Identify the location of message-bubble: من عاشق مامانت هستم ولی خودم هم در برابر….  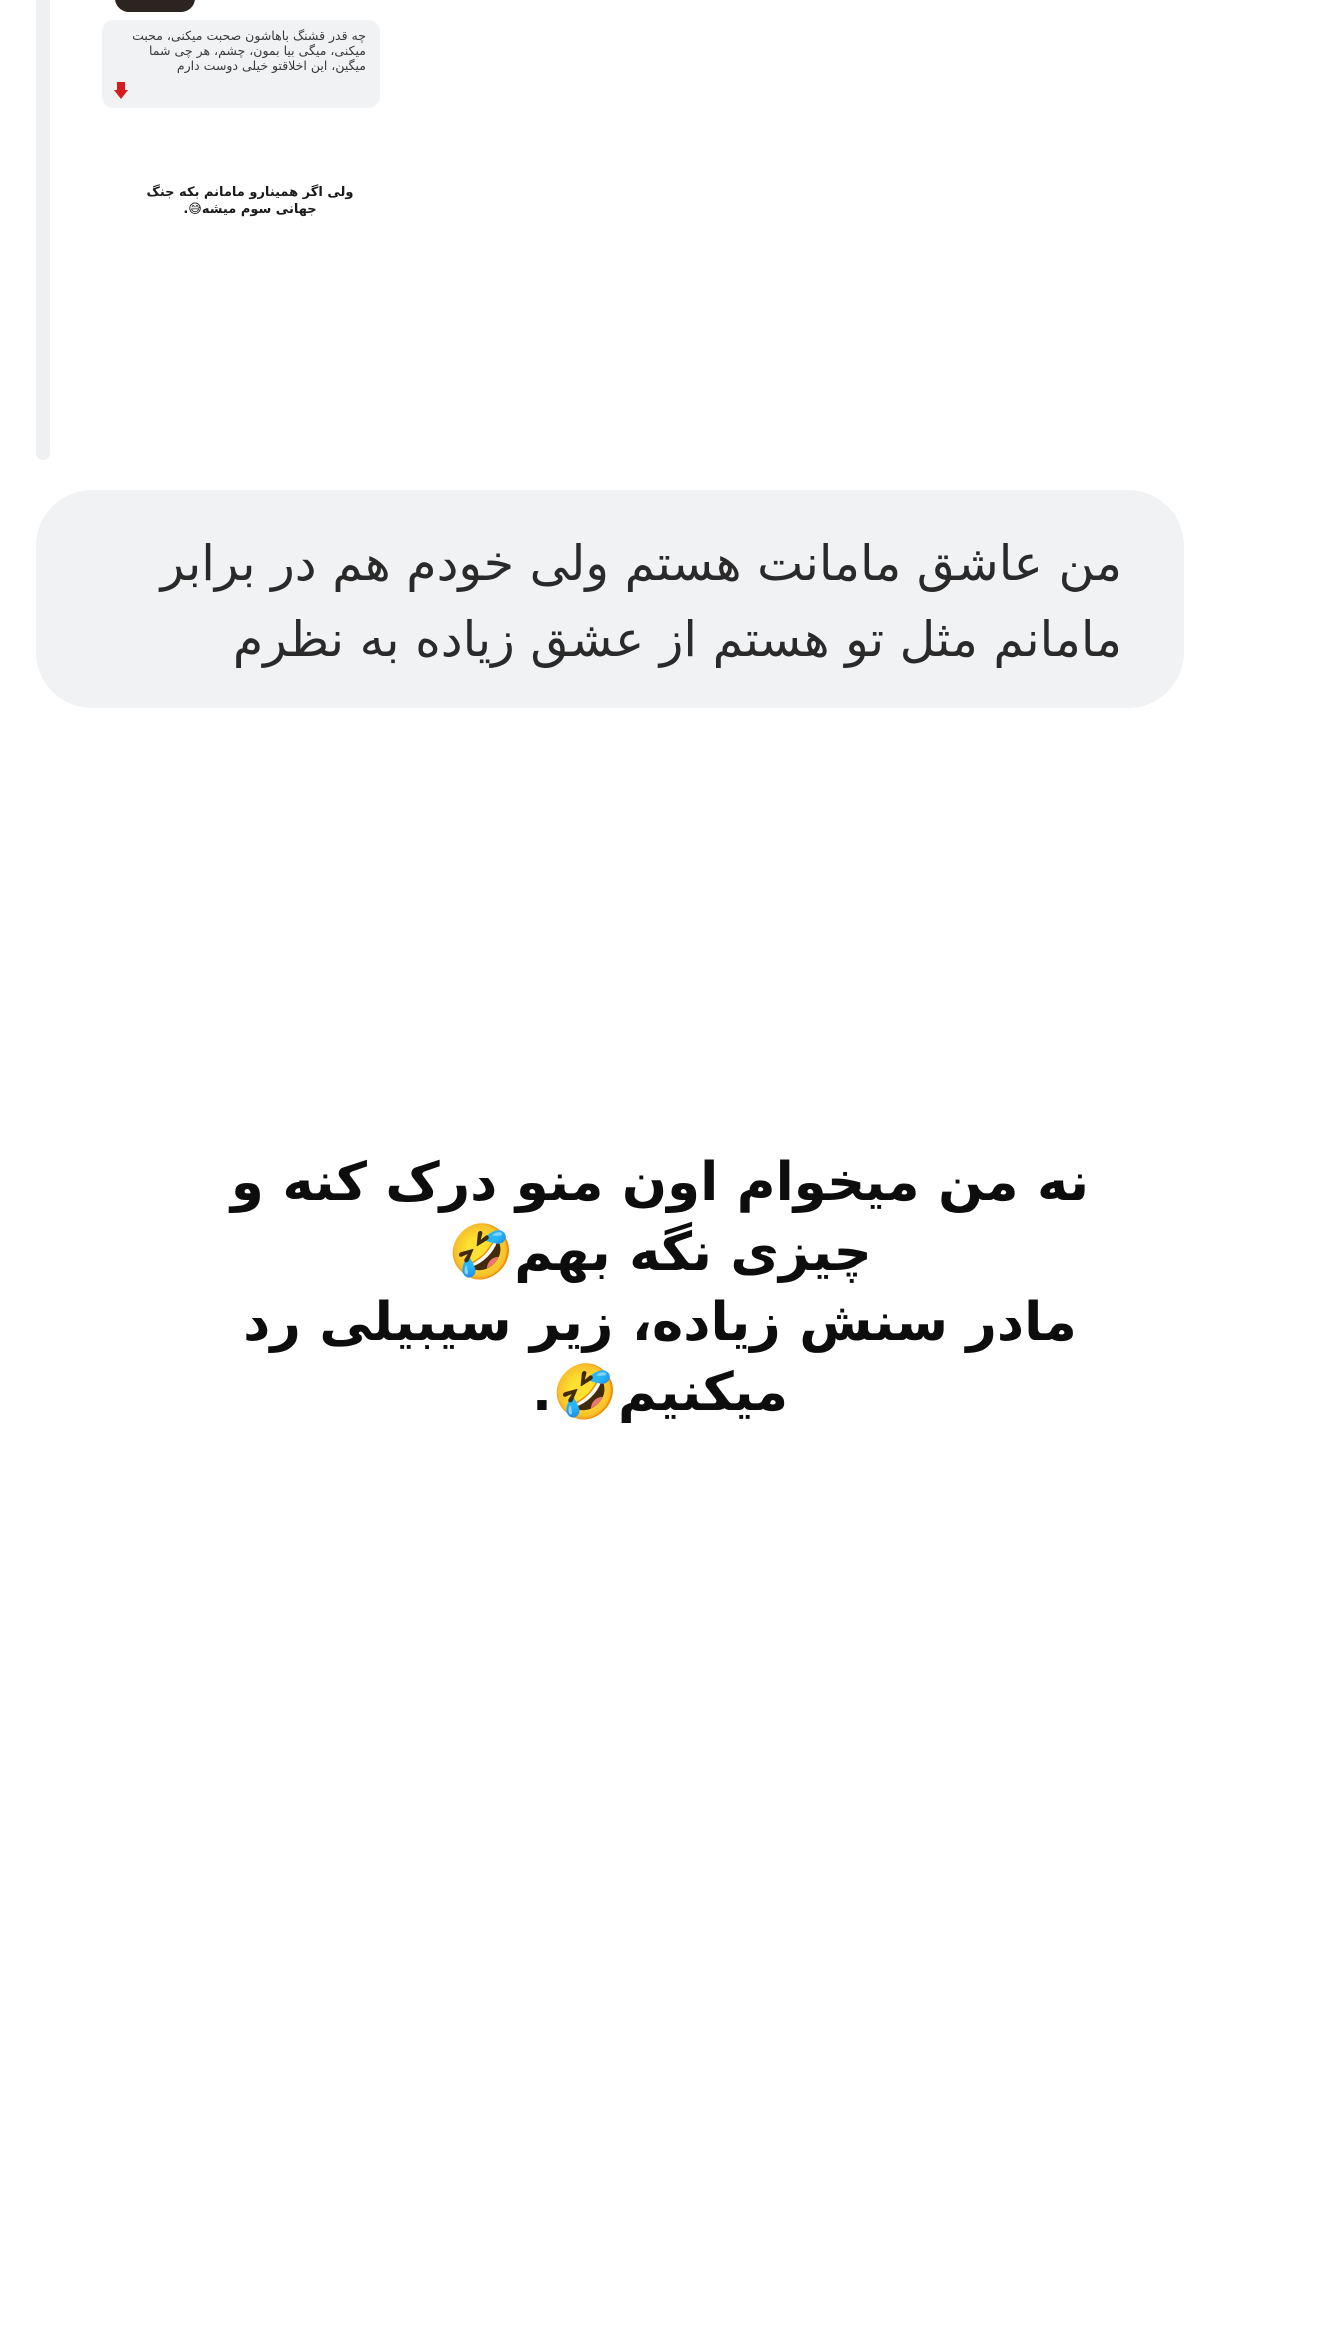
(610, 599).